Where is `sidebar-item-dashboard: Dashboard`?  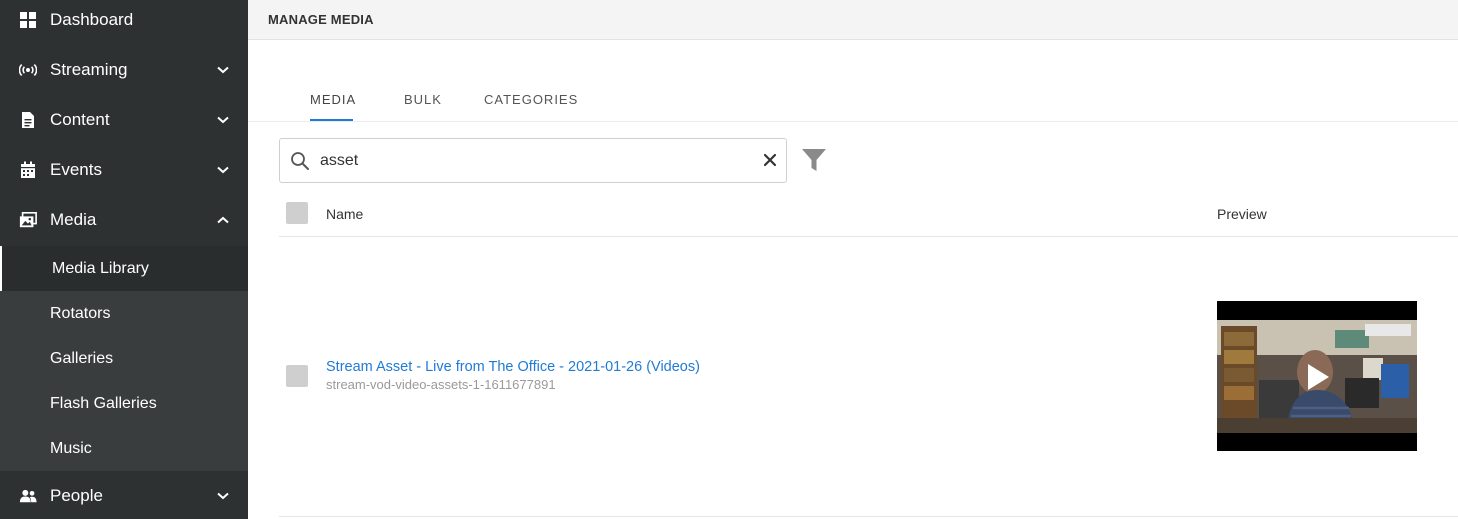
sidebar-item-dashboard: Dashboard is located at coordinates (124, 22).